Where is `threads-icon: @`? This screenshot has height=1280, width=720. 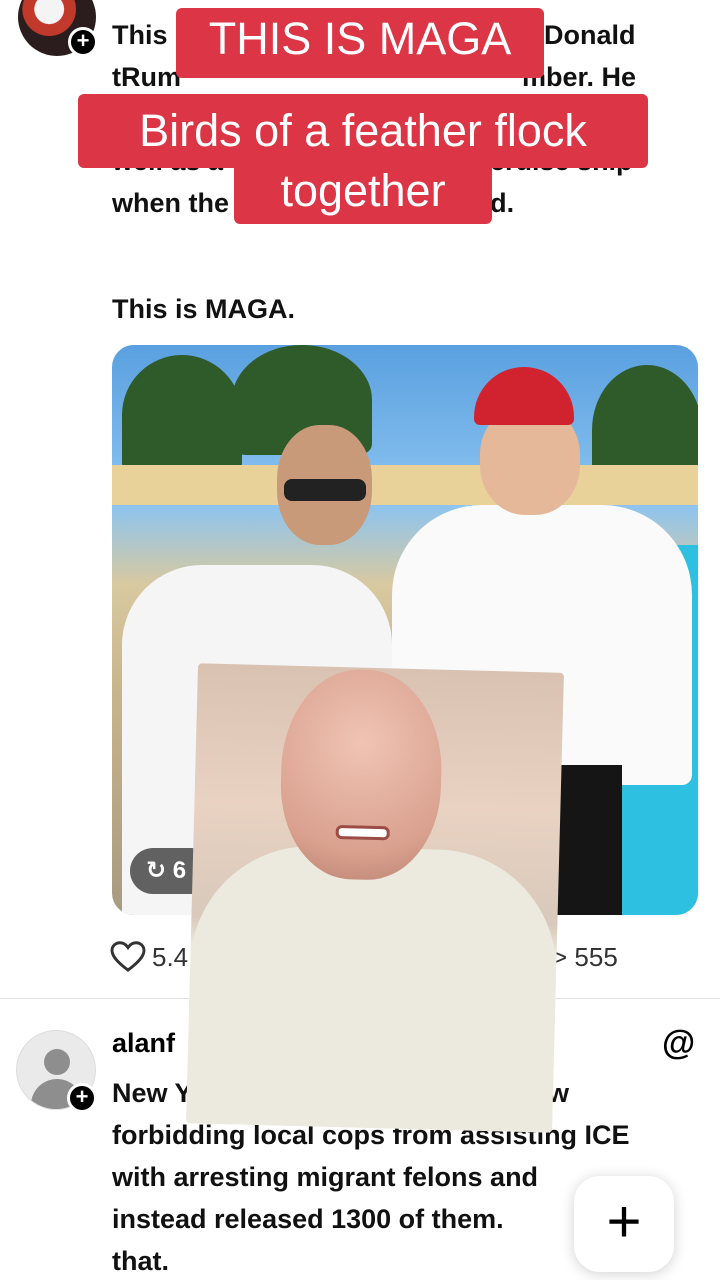 threads-icon: @ is located at coordinates (678, 1043).